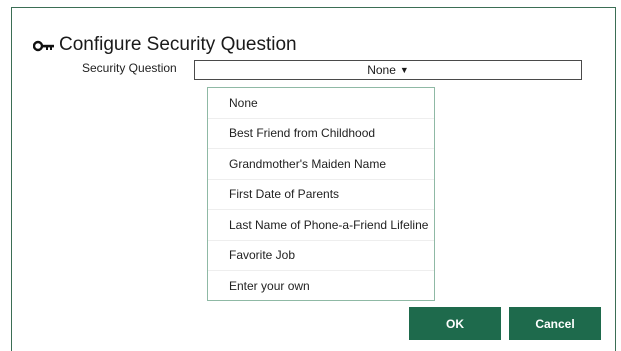  I want to click on dropdown-option-grandmother-maiden-name: Grandmother's Maiden Name, so click(321, 164).